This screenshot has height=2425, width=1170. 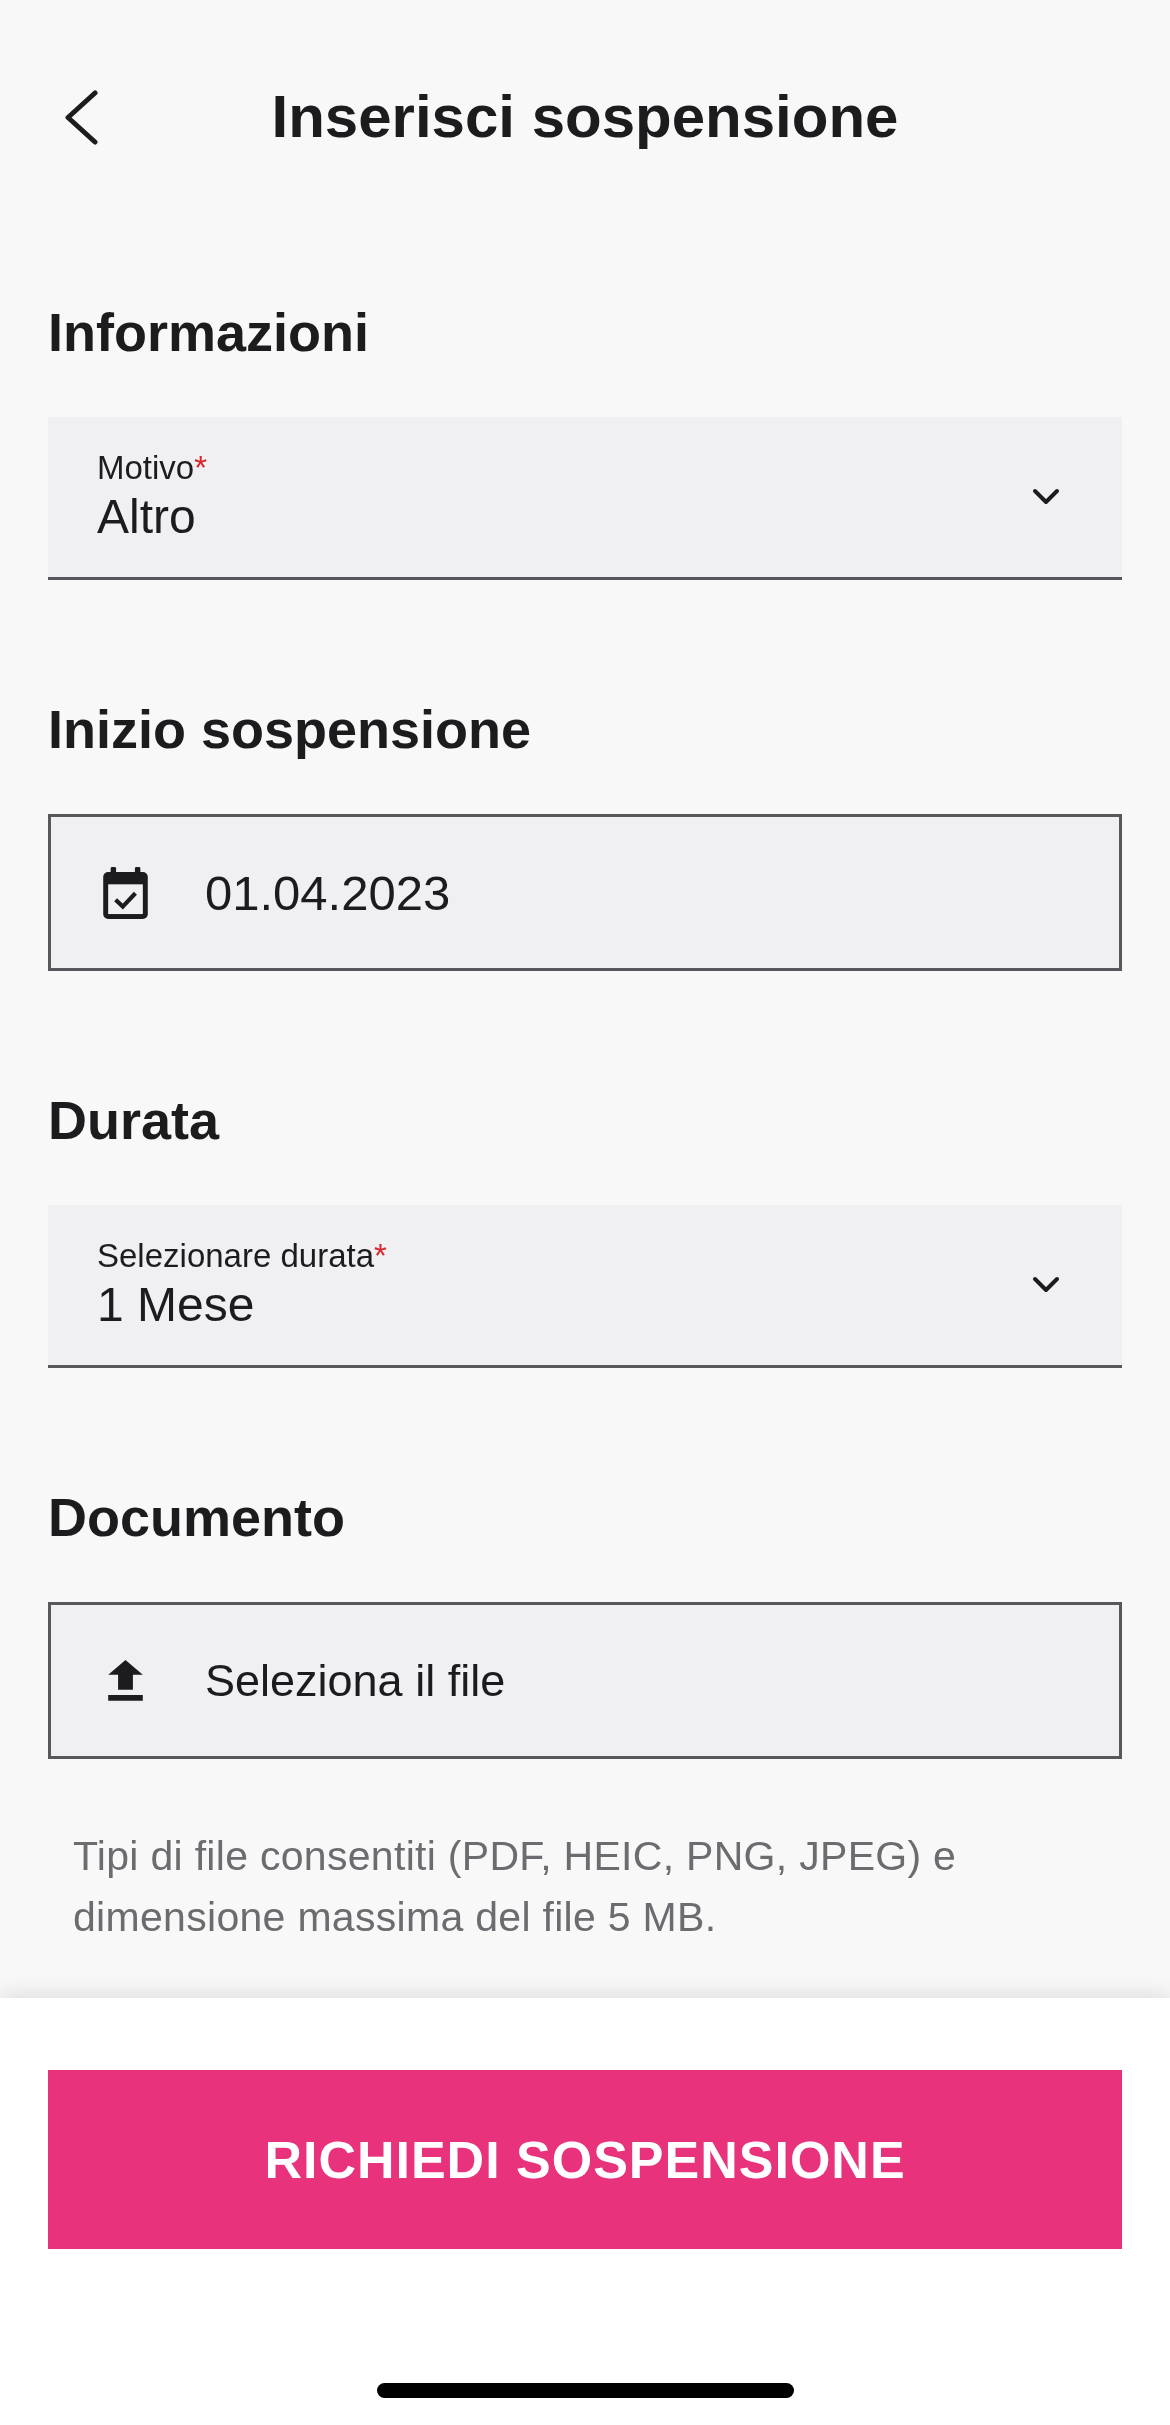 I want to click on back-button, so click(x=80, y=117).